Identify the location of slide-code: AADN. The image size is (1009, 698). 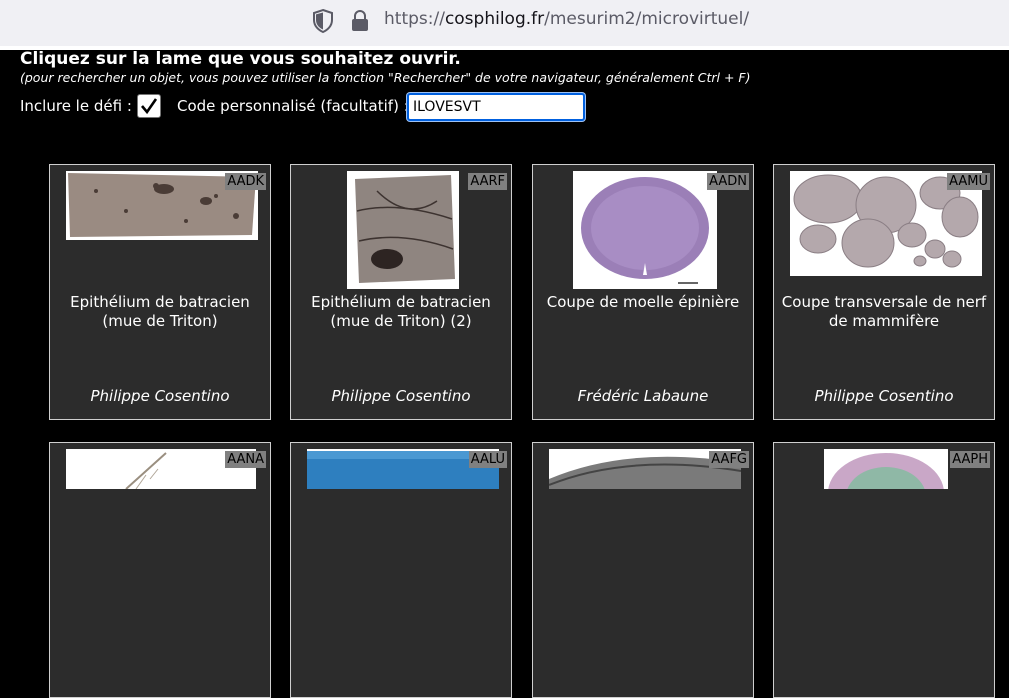
(728, 181).